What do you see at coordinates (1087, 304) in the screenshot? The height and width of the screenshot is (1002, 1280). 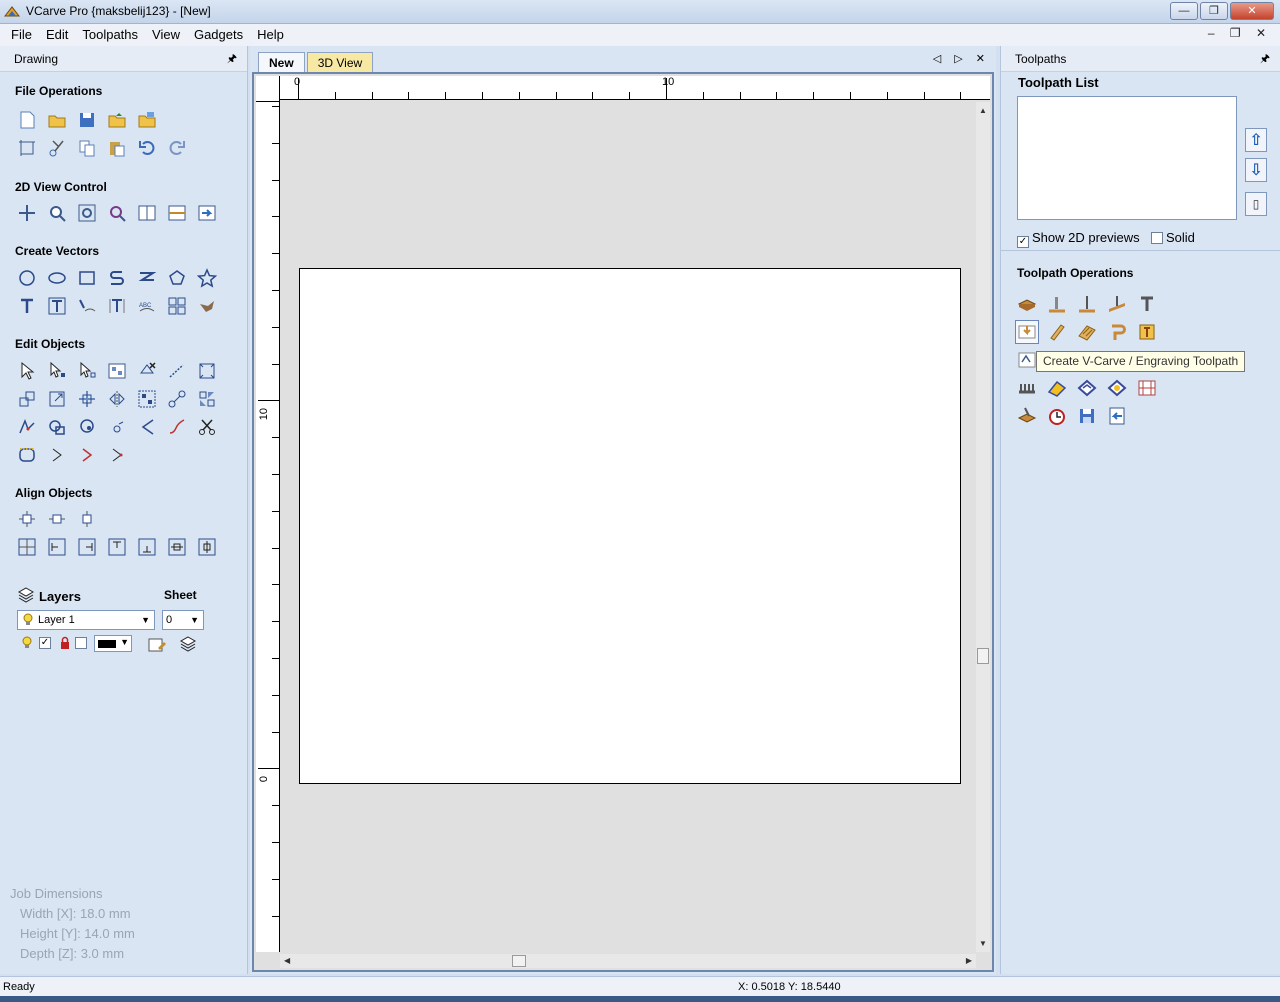 I see `drill-toolpath-icon` at bounding box center [1087, 304].